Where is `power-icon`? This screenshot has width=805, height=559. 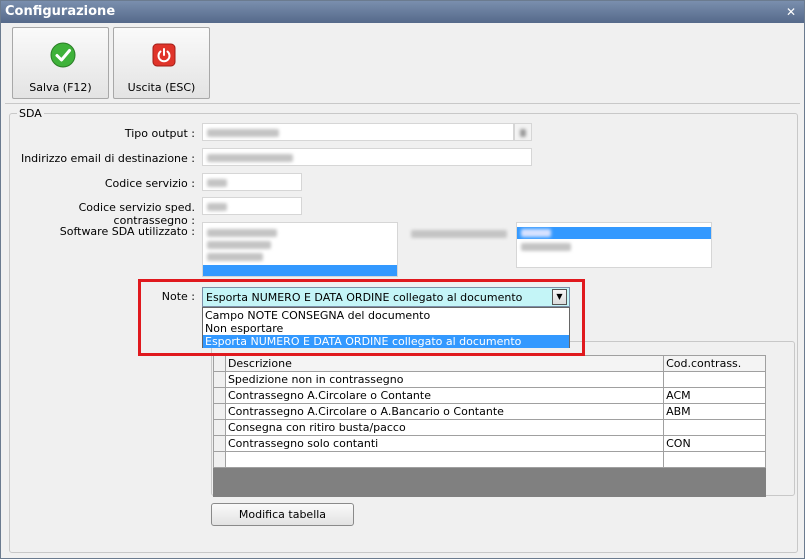
power-icon is located at coordinates (164, 55).